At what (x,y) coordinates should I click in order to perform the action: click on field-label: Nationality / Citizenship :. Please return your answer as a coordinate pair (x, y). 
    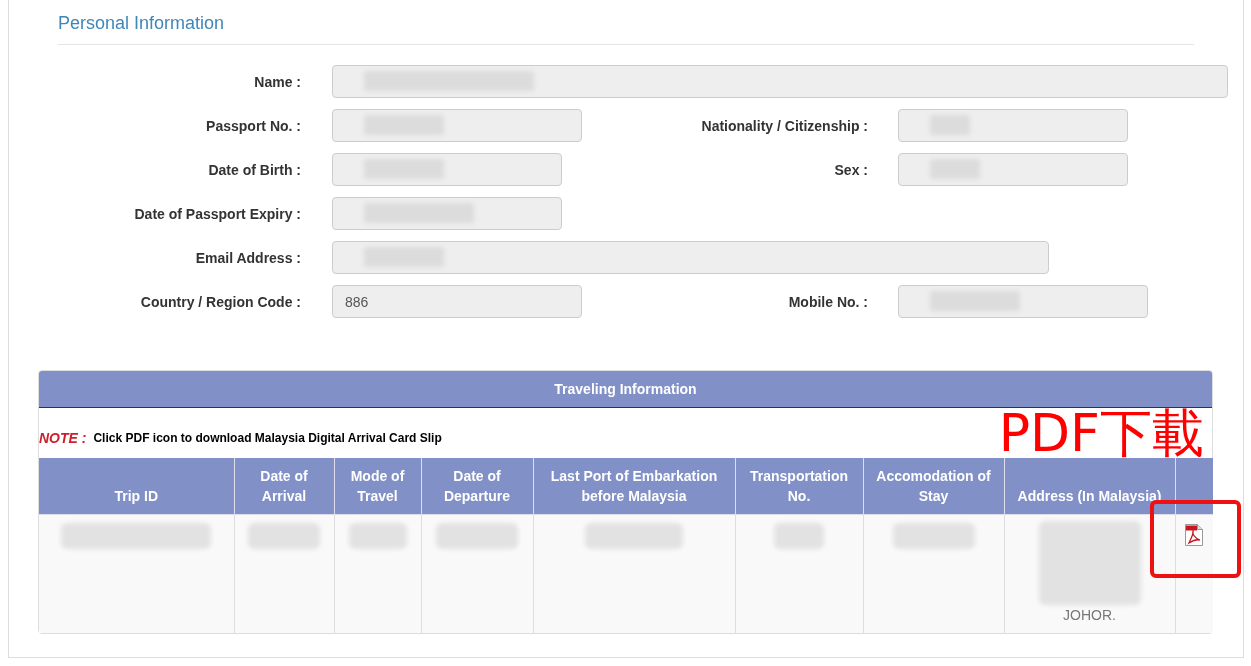
    Looking at the image, I should click on (784, 126).